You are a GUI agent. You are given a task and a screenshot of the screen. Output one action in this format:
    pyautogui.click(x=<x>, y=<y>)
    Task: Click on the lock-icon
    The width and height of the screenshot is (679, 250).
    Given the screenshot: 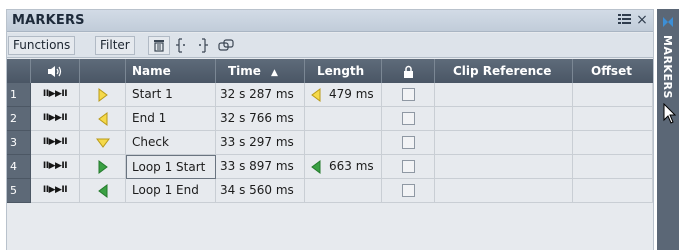 What is the action you would take?
    pyautogui.click(x=408, y=71)
    